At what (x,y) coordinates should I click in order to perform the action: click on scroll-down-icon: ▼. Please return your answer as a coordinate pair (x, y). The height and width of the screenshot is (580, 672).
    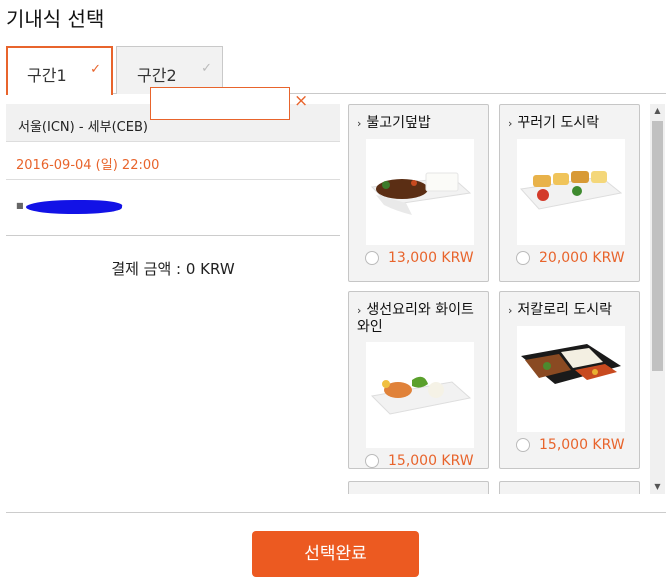
    Looking at the image, I should click on (657, 487).